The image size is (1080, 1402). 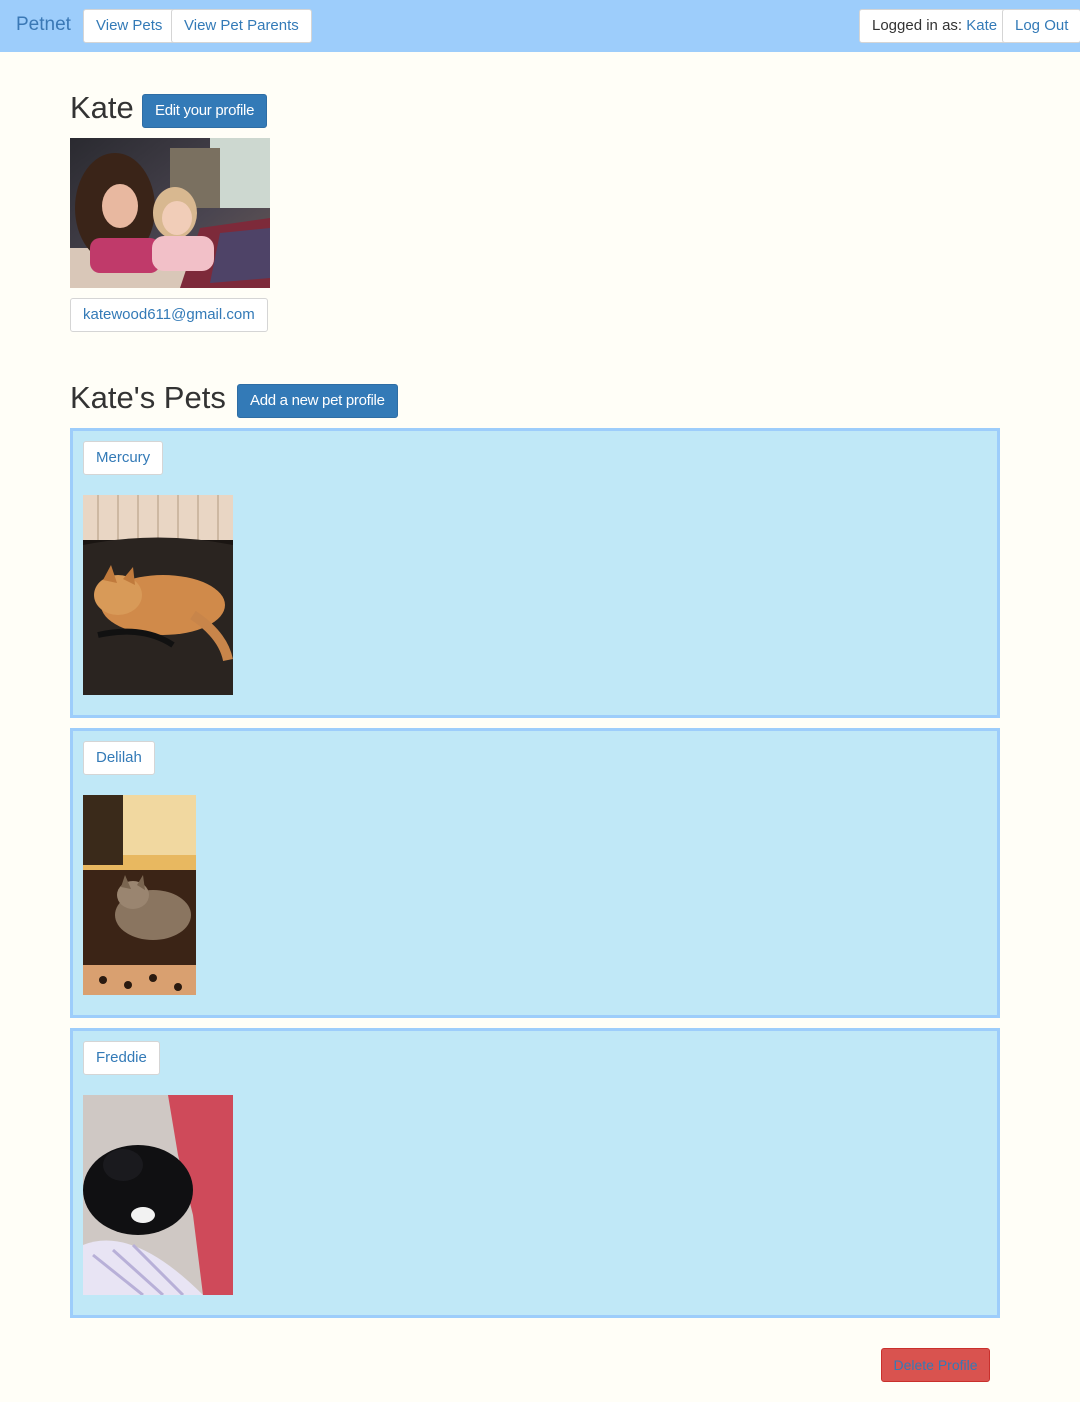 What do you see at coordinates (935, 1365) in the screenshot?
I see `delete-profile-button: Delete Profile` at bounding box center [935, 1365].